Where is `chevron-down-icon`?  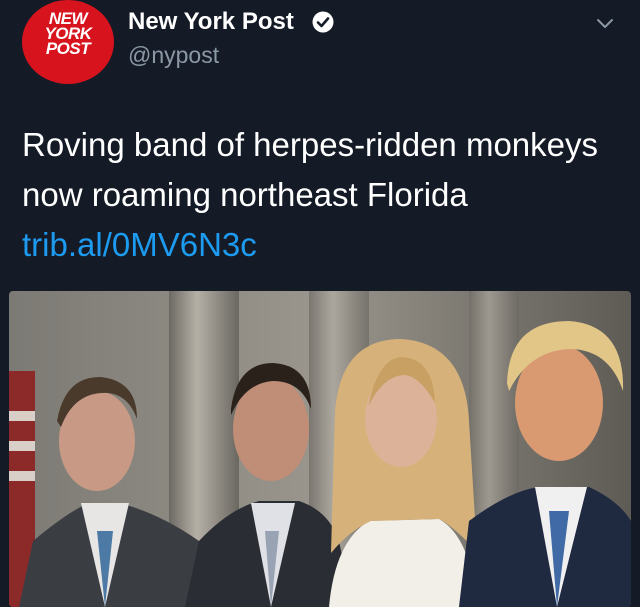
chevron-down-icon is located at coordinates (605, 24).